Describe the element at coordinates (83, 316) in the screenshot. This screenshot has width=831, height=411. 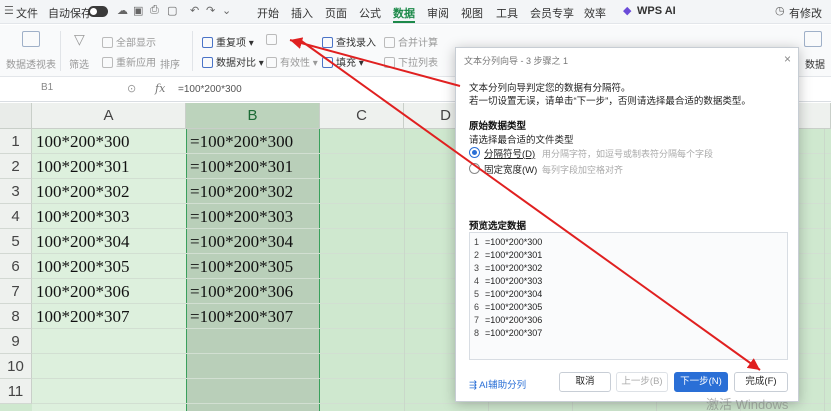
I see `cell-a8: 100*200*307` at that location.